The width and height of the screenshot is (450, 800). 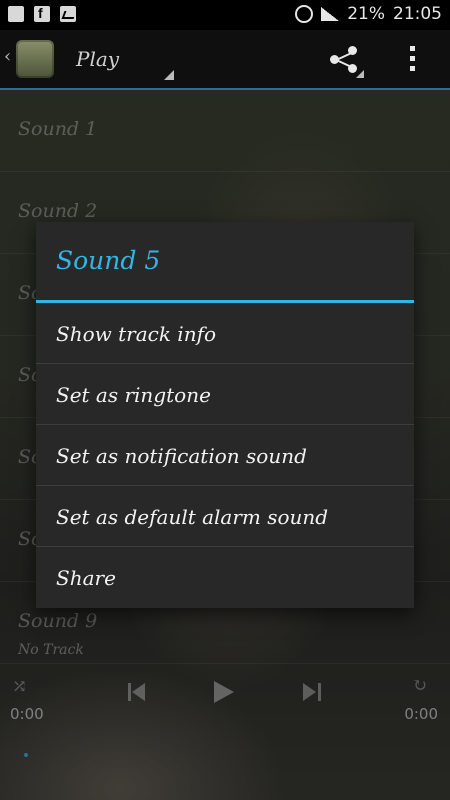 What do you see at coordinates (133, 395) in the screenshot?
I see `menu-item-label: Set as ringtone` at bounding box center [133, 395].